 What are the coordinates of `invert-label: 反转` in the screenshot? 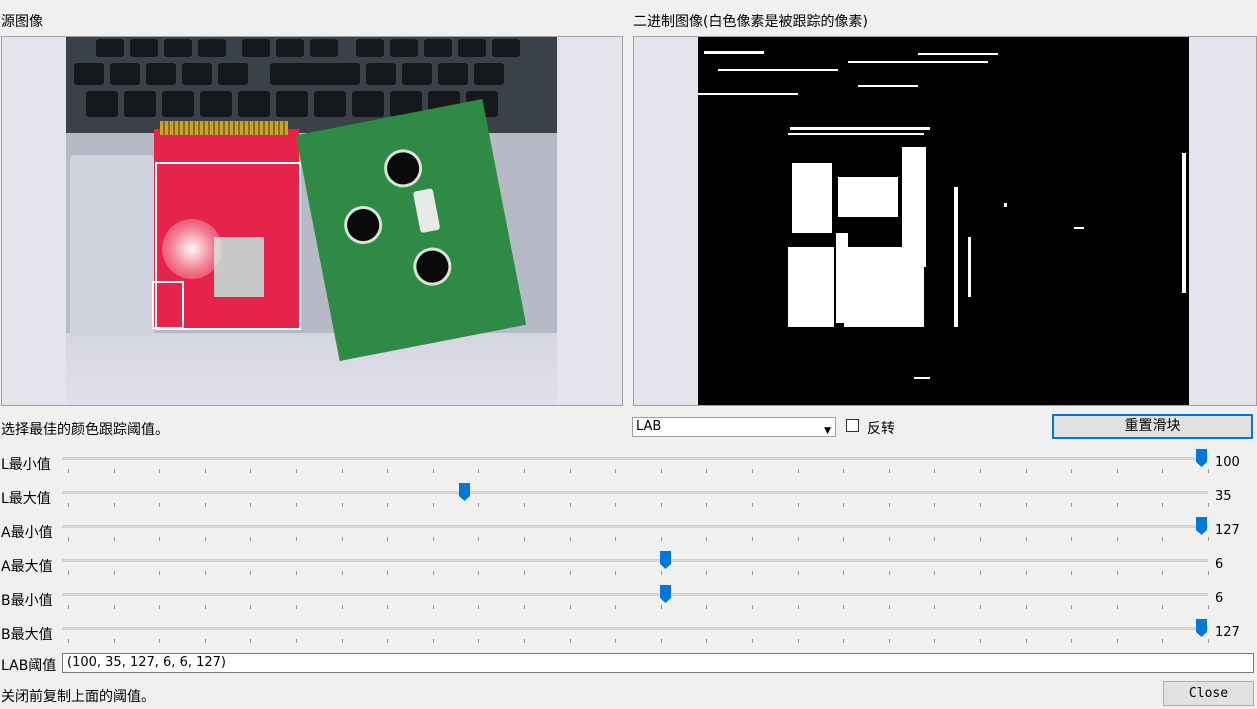 It's located at (881, 429).